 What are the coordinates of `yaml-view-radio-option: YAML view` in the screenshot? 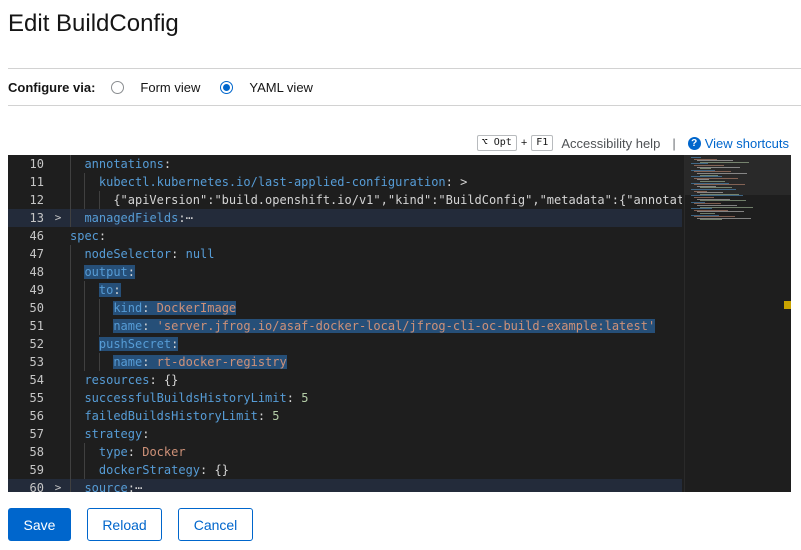 It's located at (266, 87).